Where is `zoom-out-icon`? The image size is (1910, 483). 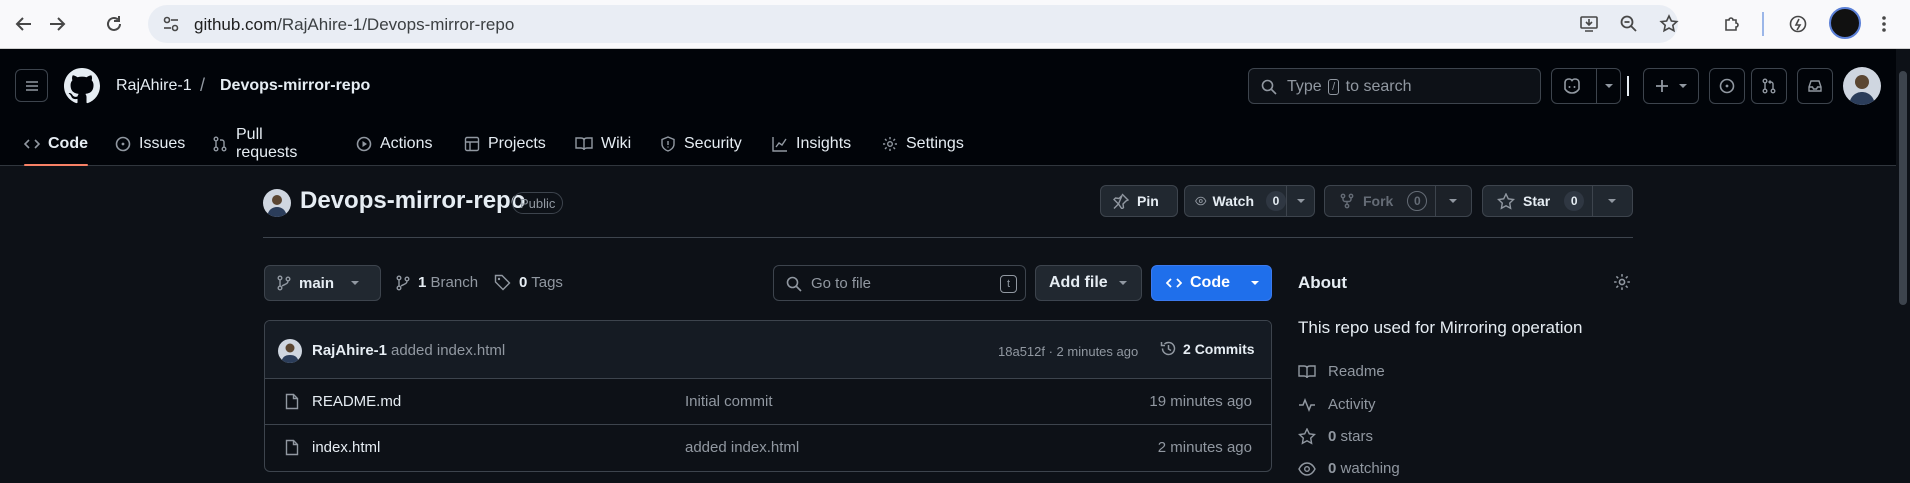 zoom-out-icon is located at coordinates (1628, 23).